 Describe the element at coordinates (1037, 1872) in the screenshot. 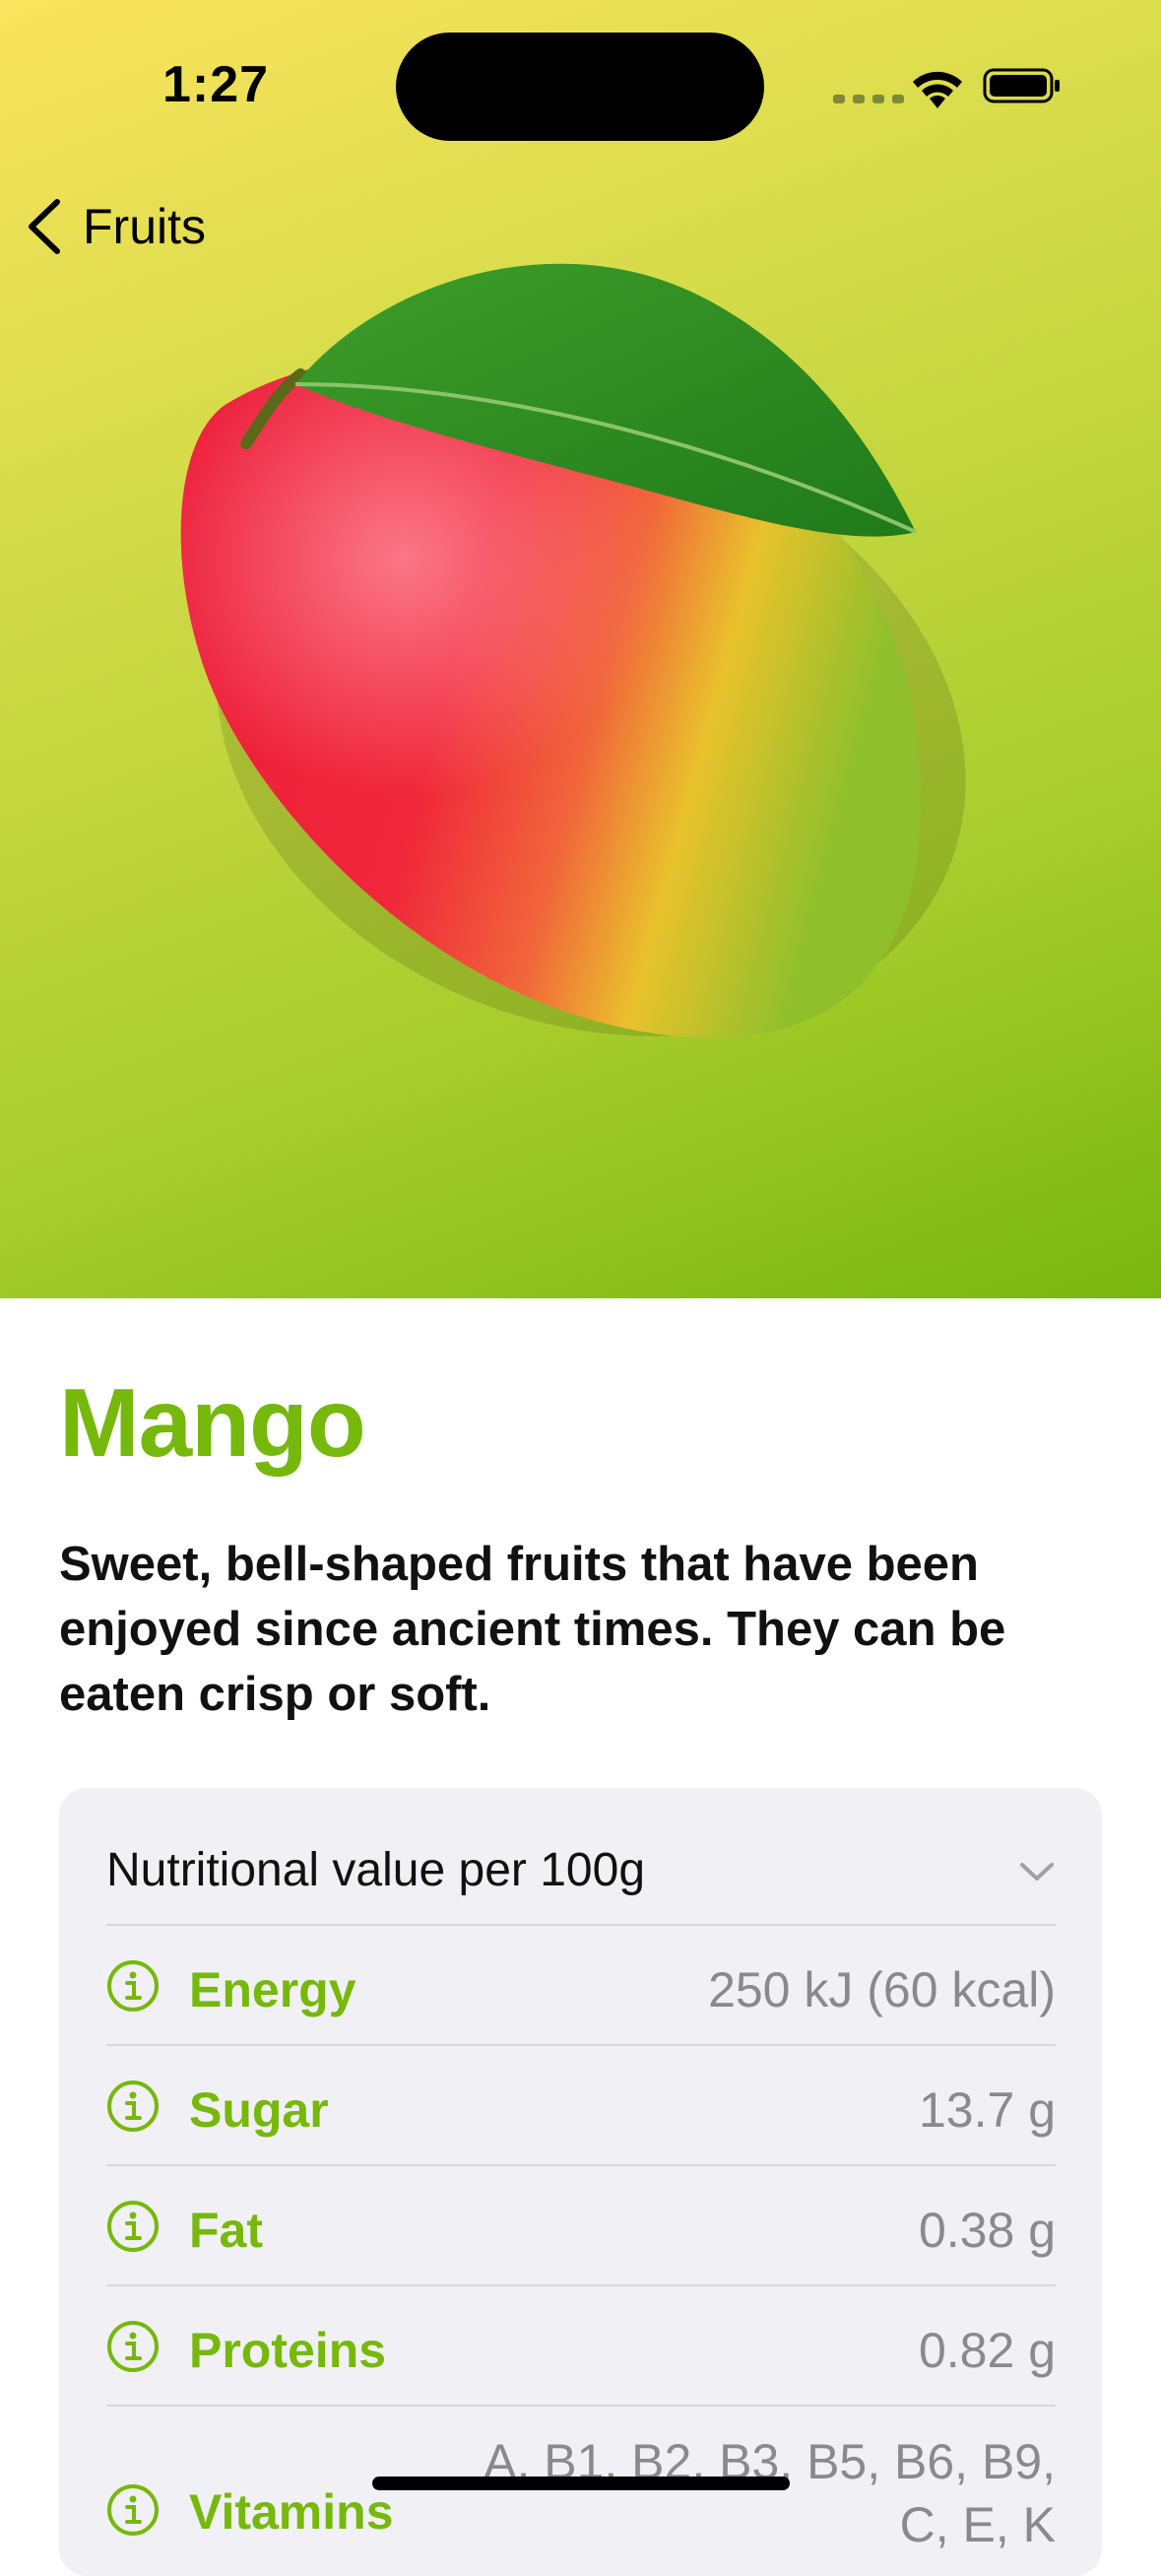

I see `chevron-down-icon` at that location.